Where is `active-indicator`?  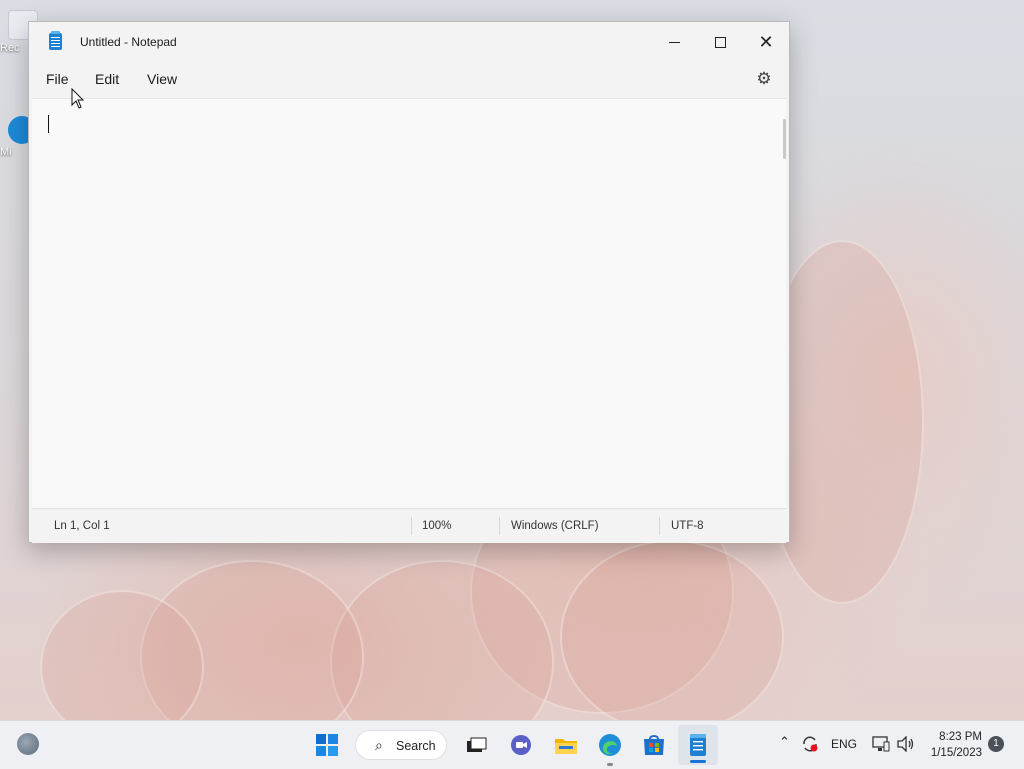 active-indicator is located at coordinates (698, 761).